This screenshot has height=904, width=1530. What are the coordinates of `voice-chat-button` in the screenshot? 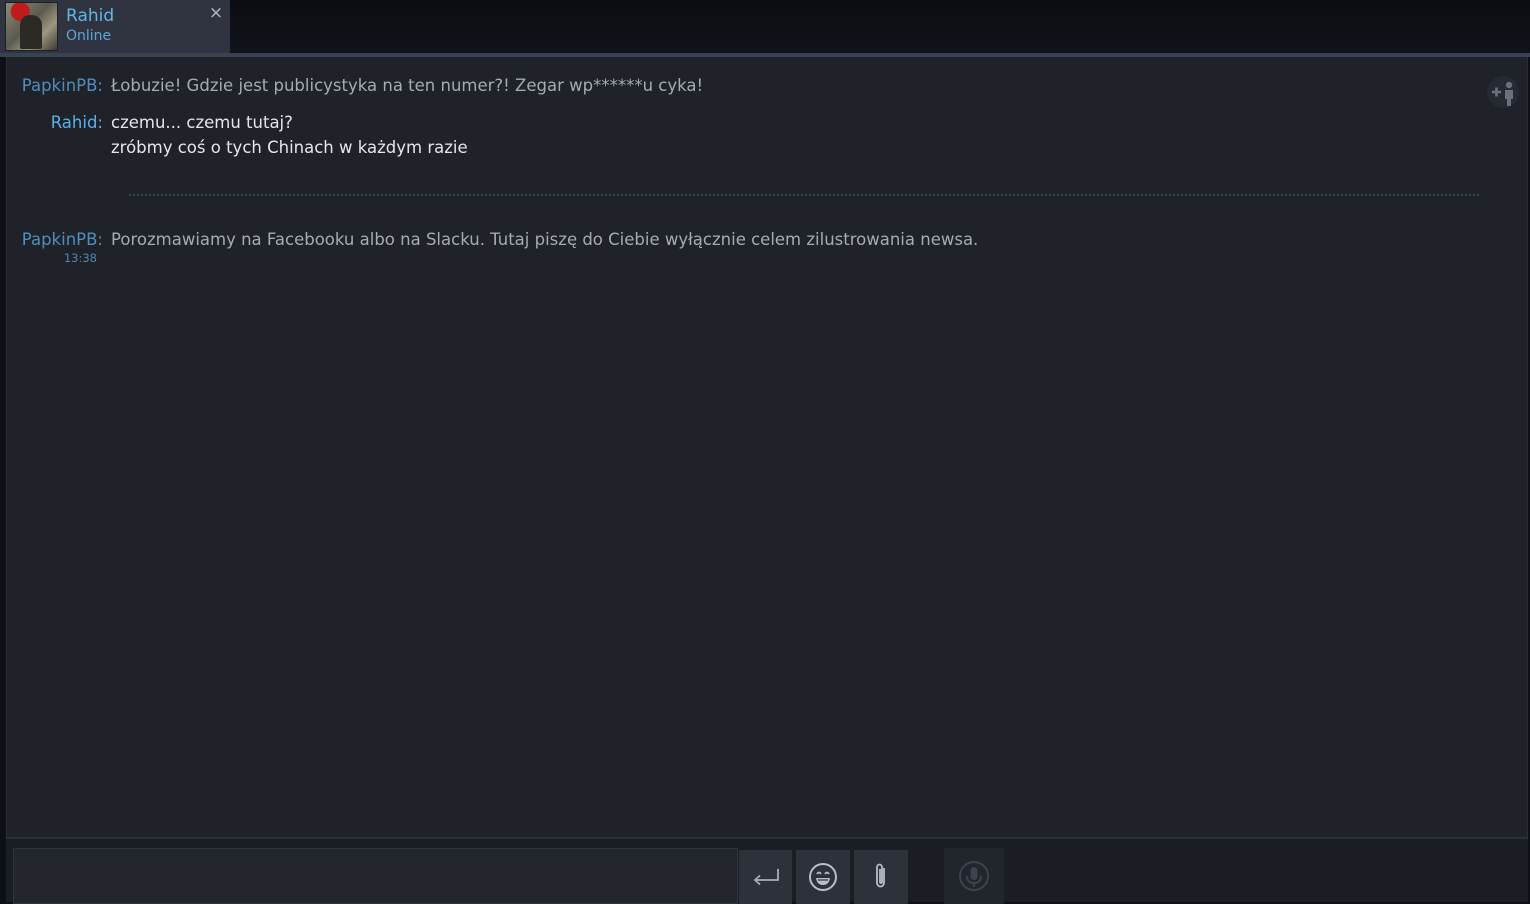 It's located at (974, 876).